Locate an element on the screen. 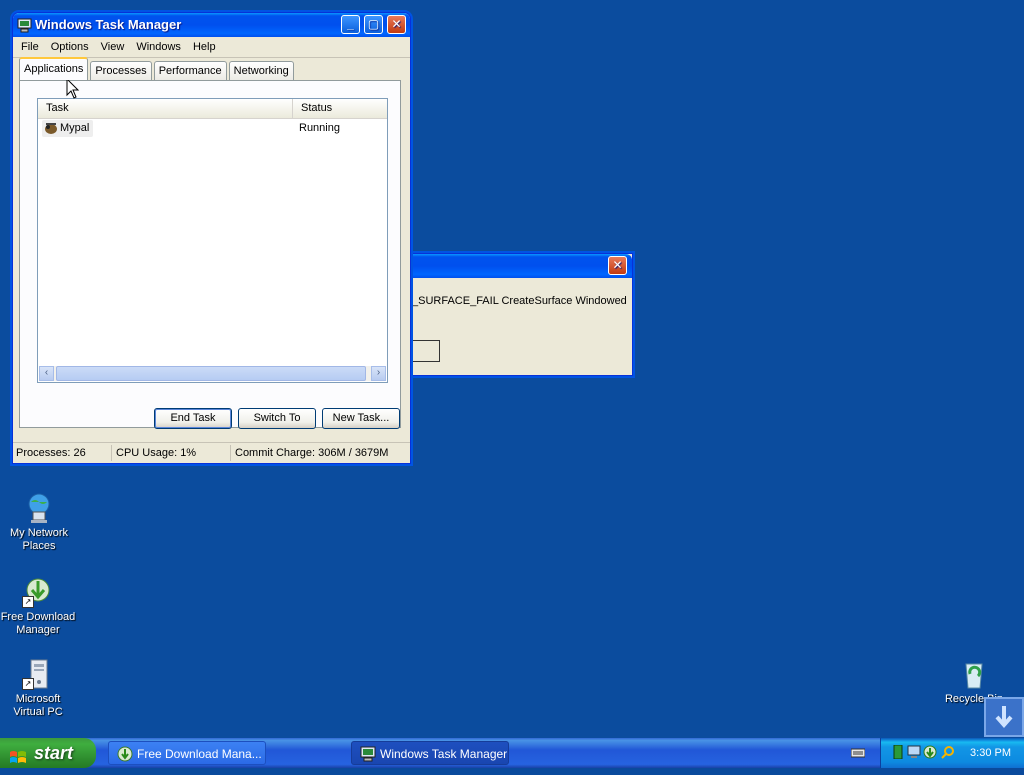  task-manager-titlebar: Windows Task Manager _ ▢ ✕ is located at coordinates (211, 25).